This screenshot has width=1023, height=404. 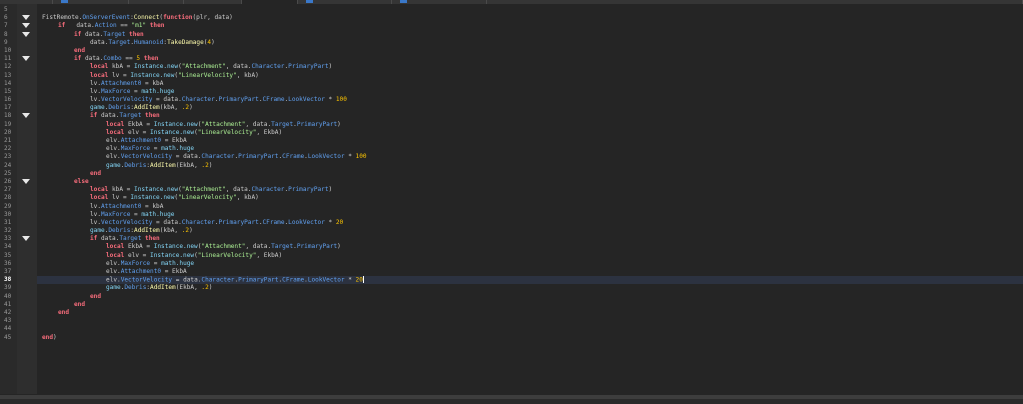 I want to click on code-token: CFrame, so click(x=293, y=280).